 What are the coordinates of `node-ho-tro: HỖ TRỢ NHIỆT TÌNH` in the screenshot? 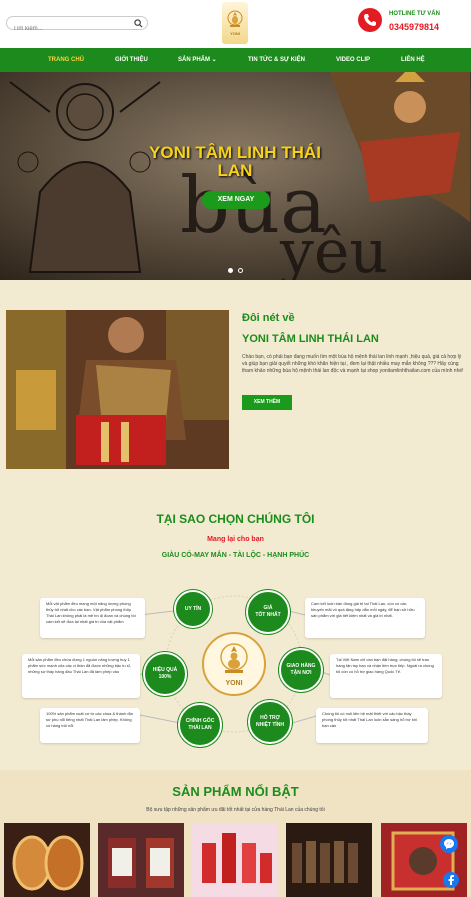 It's located at (270, 722).